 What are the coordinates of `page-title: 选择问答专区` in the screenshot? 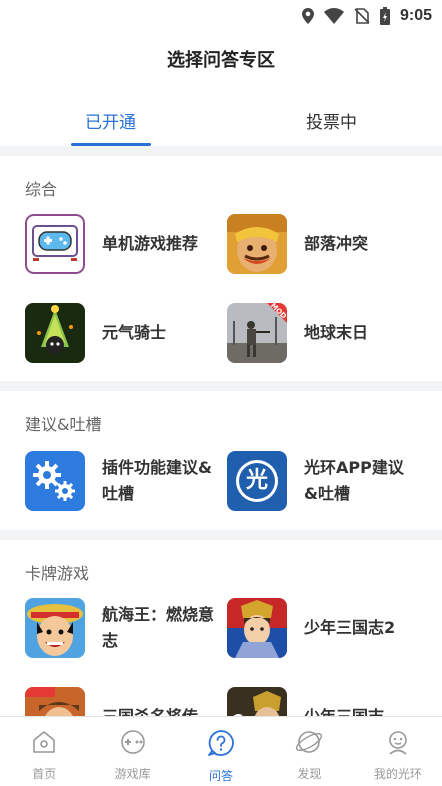 It's located at (221, 60).